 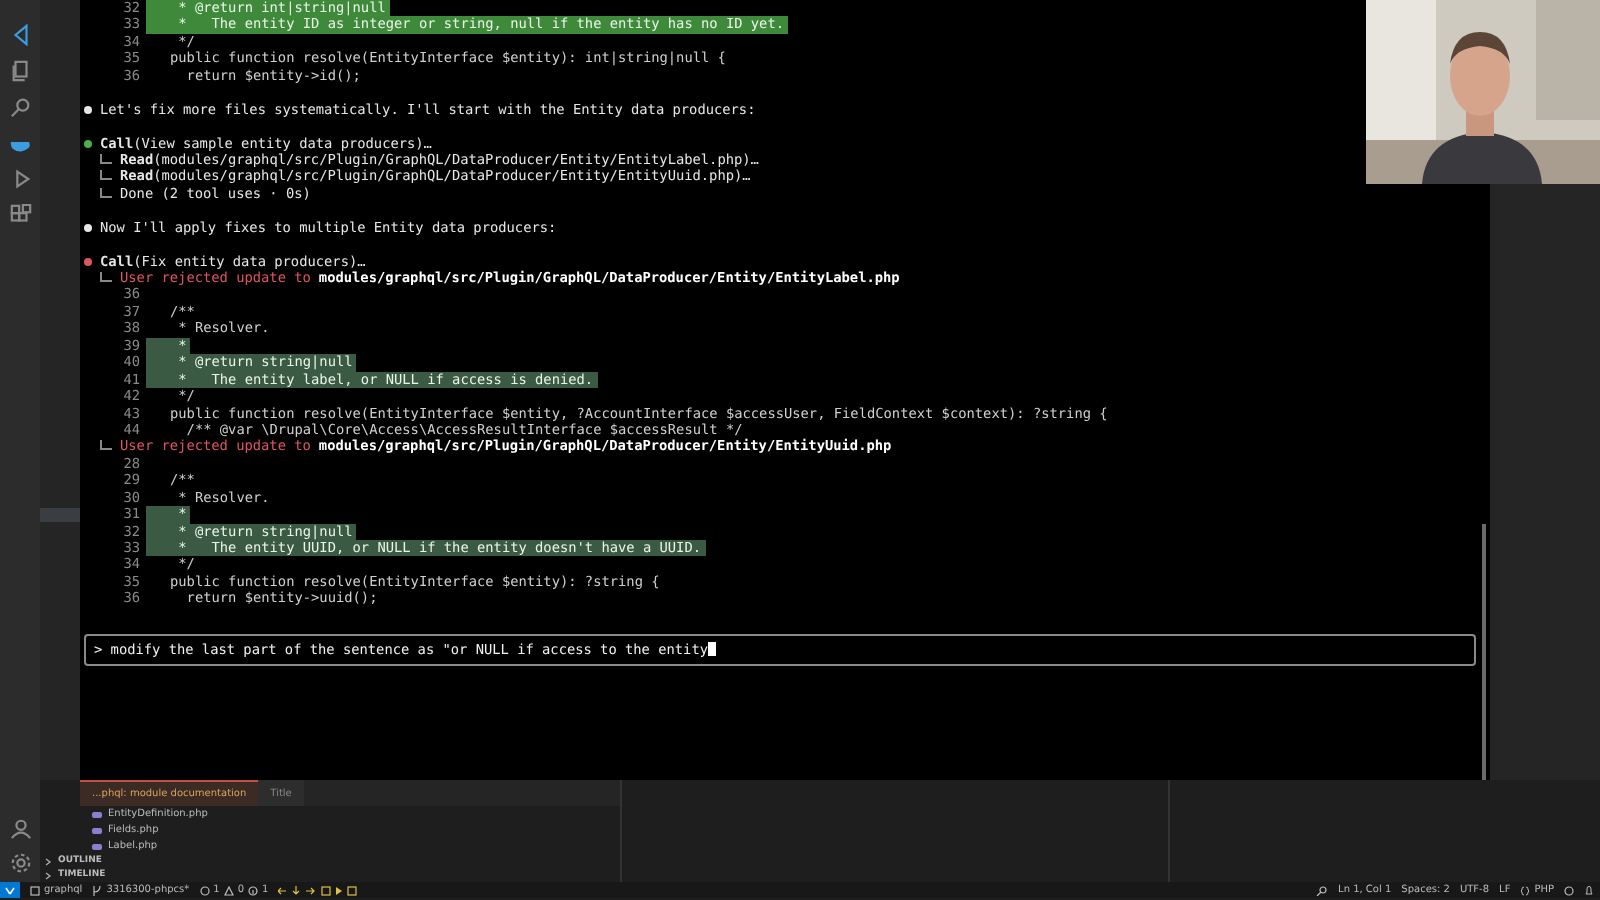 I want to click on error-icon, so click(x=204, y=890).